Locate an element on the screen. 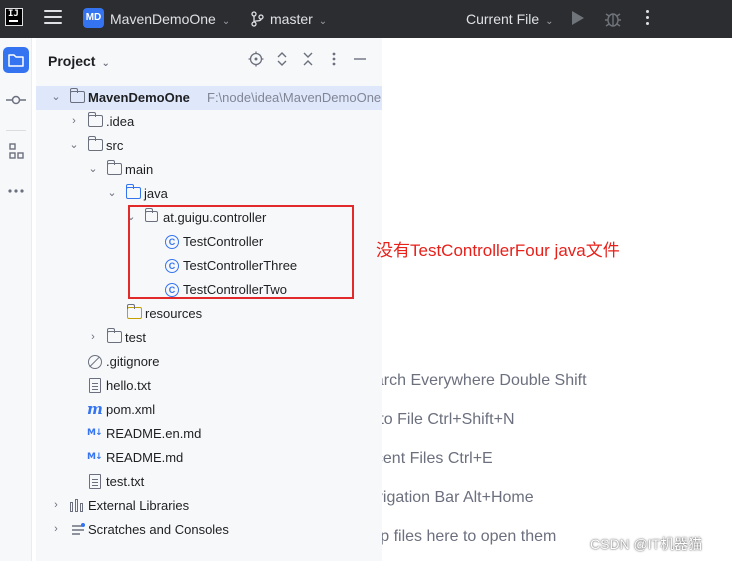 This screenshot has width=732, height=561. tree-row-testtxt: test.txt is located at coordinates (209, 482).